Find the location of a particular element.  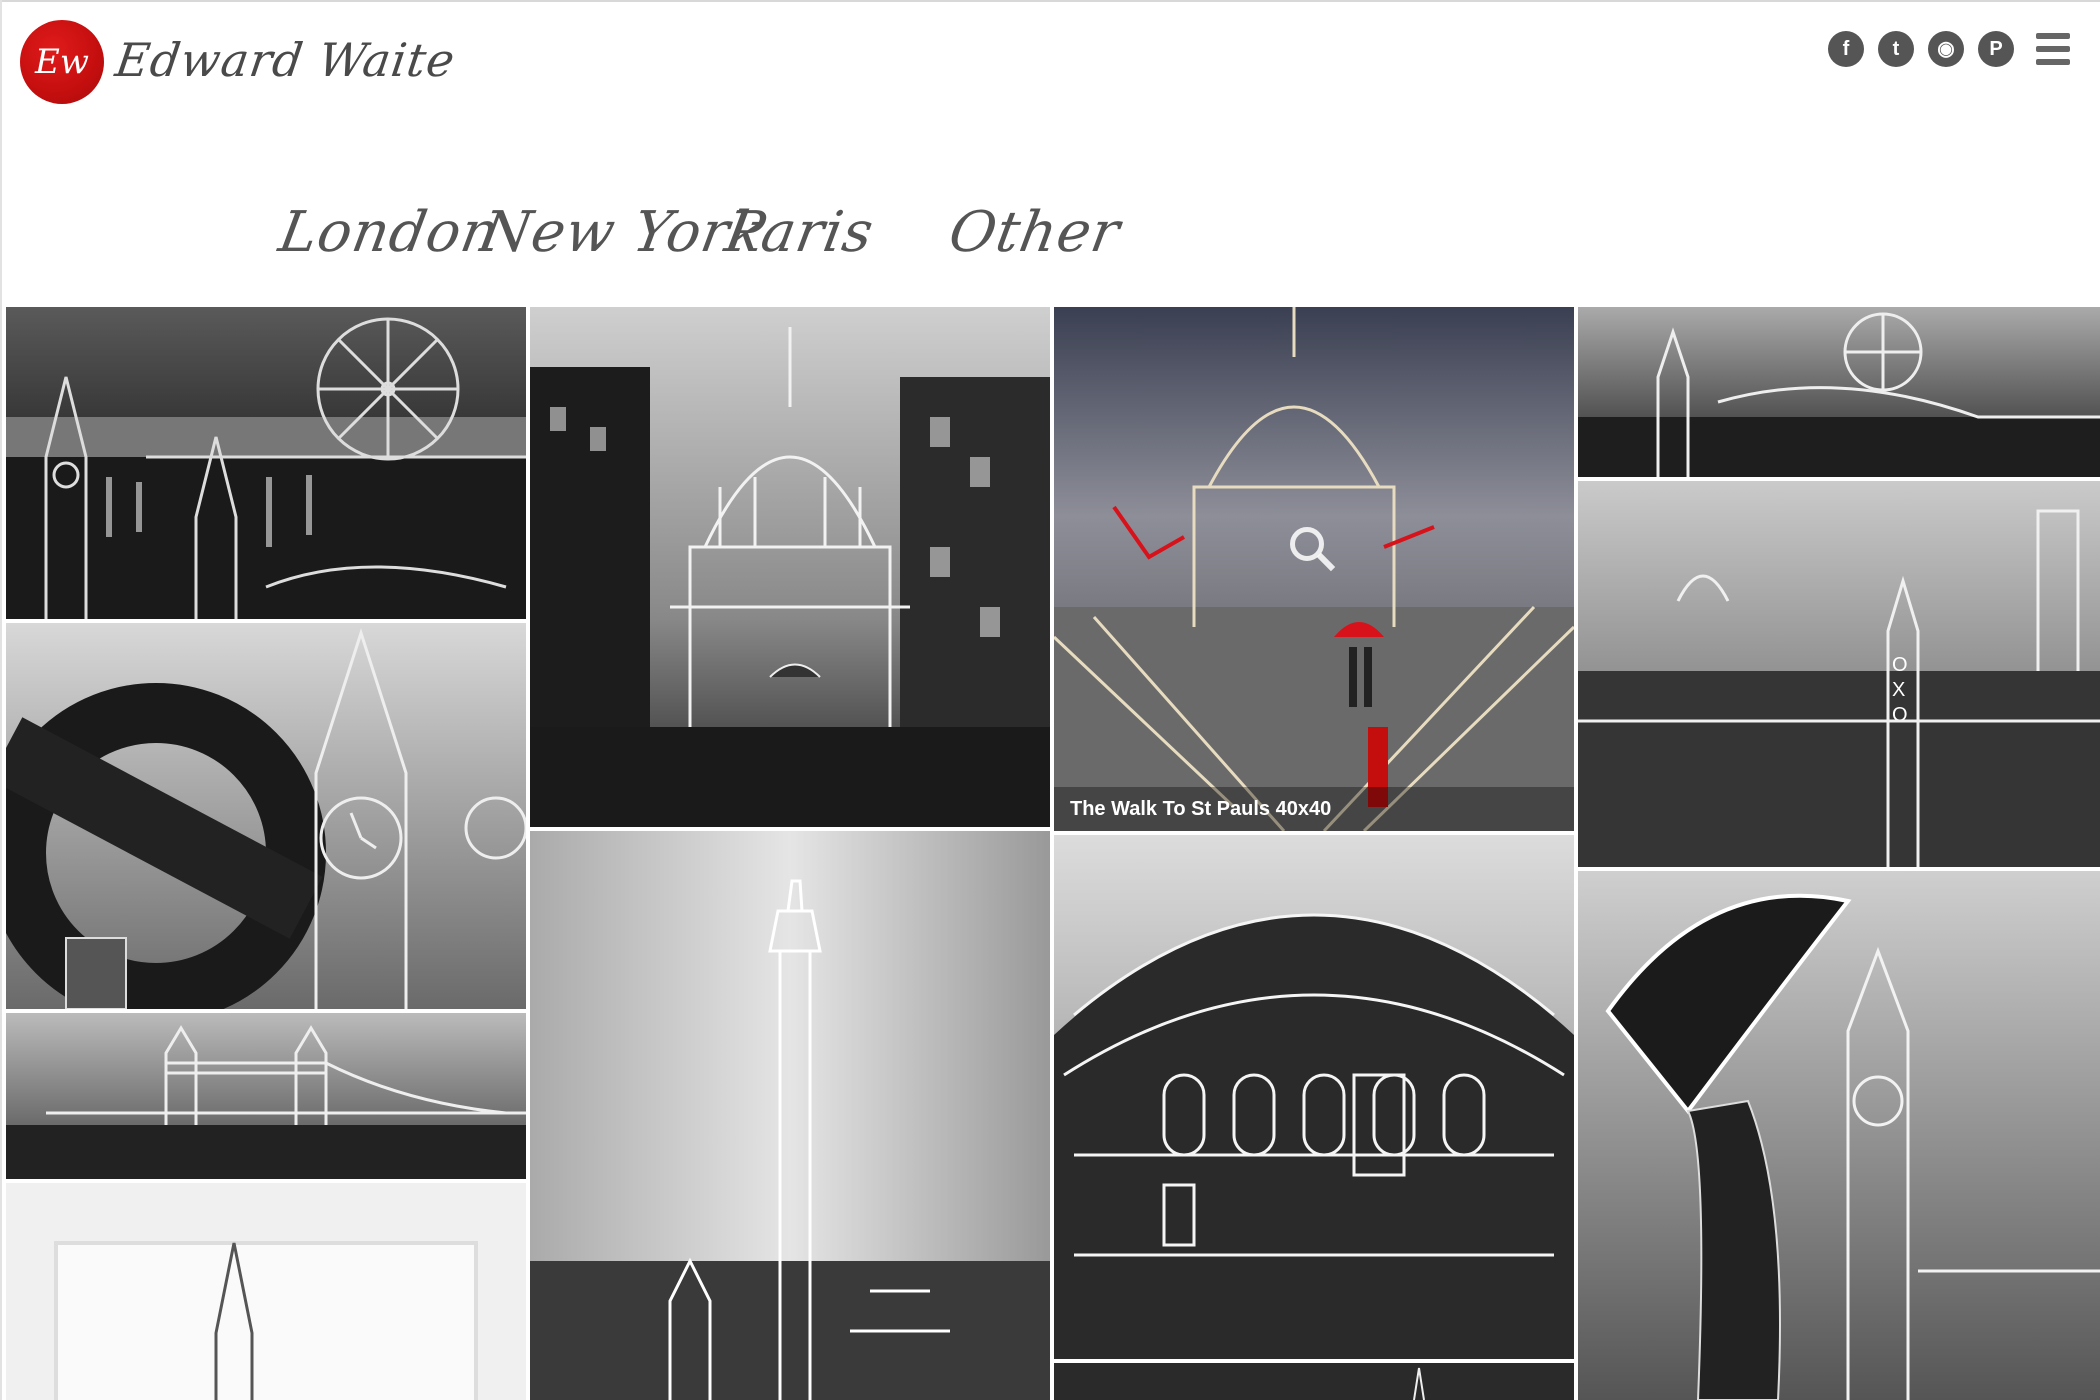

top-border is located at coordinates (1050, 1).